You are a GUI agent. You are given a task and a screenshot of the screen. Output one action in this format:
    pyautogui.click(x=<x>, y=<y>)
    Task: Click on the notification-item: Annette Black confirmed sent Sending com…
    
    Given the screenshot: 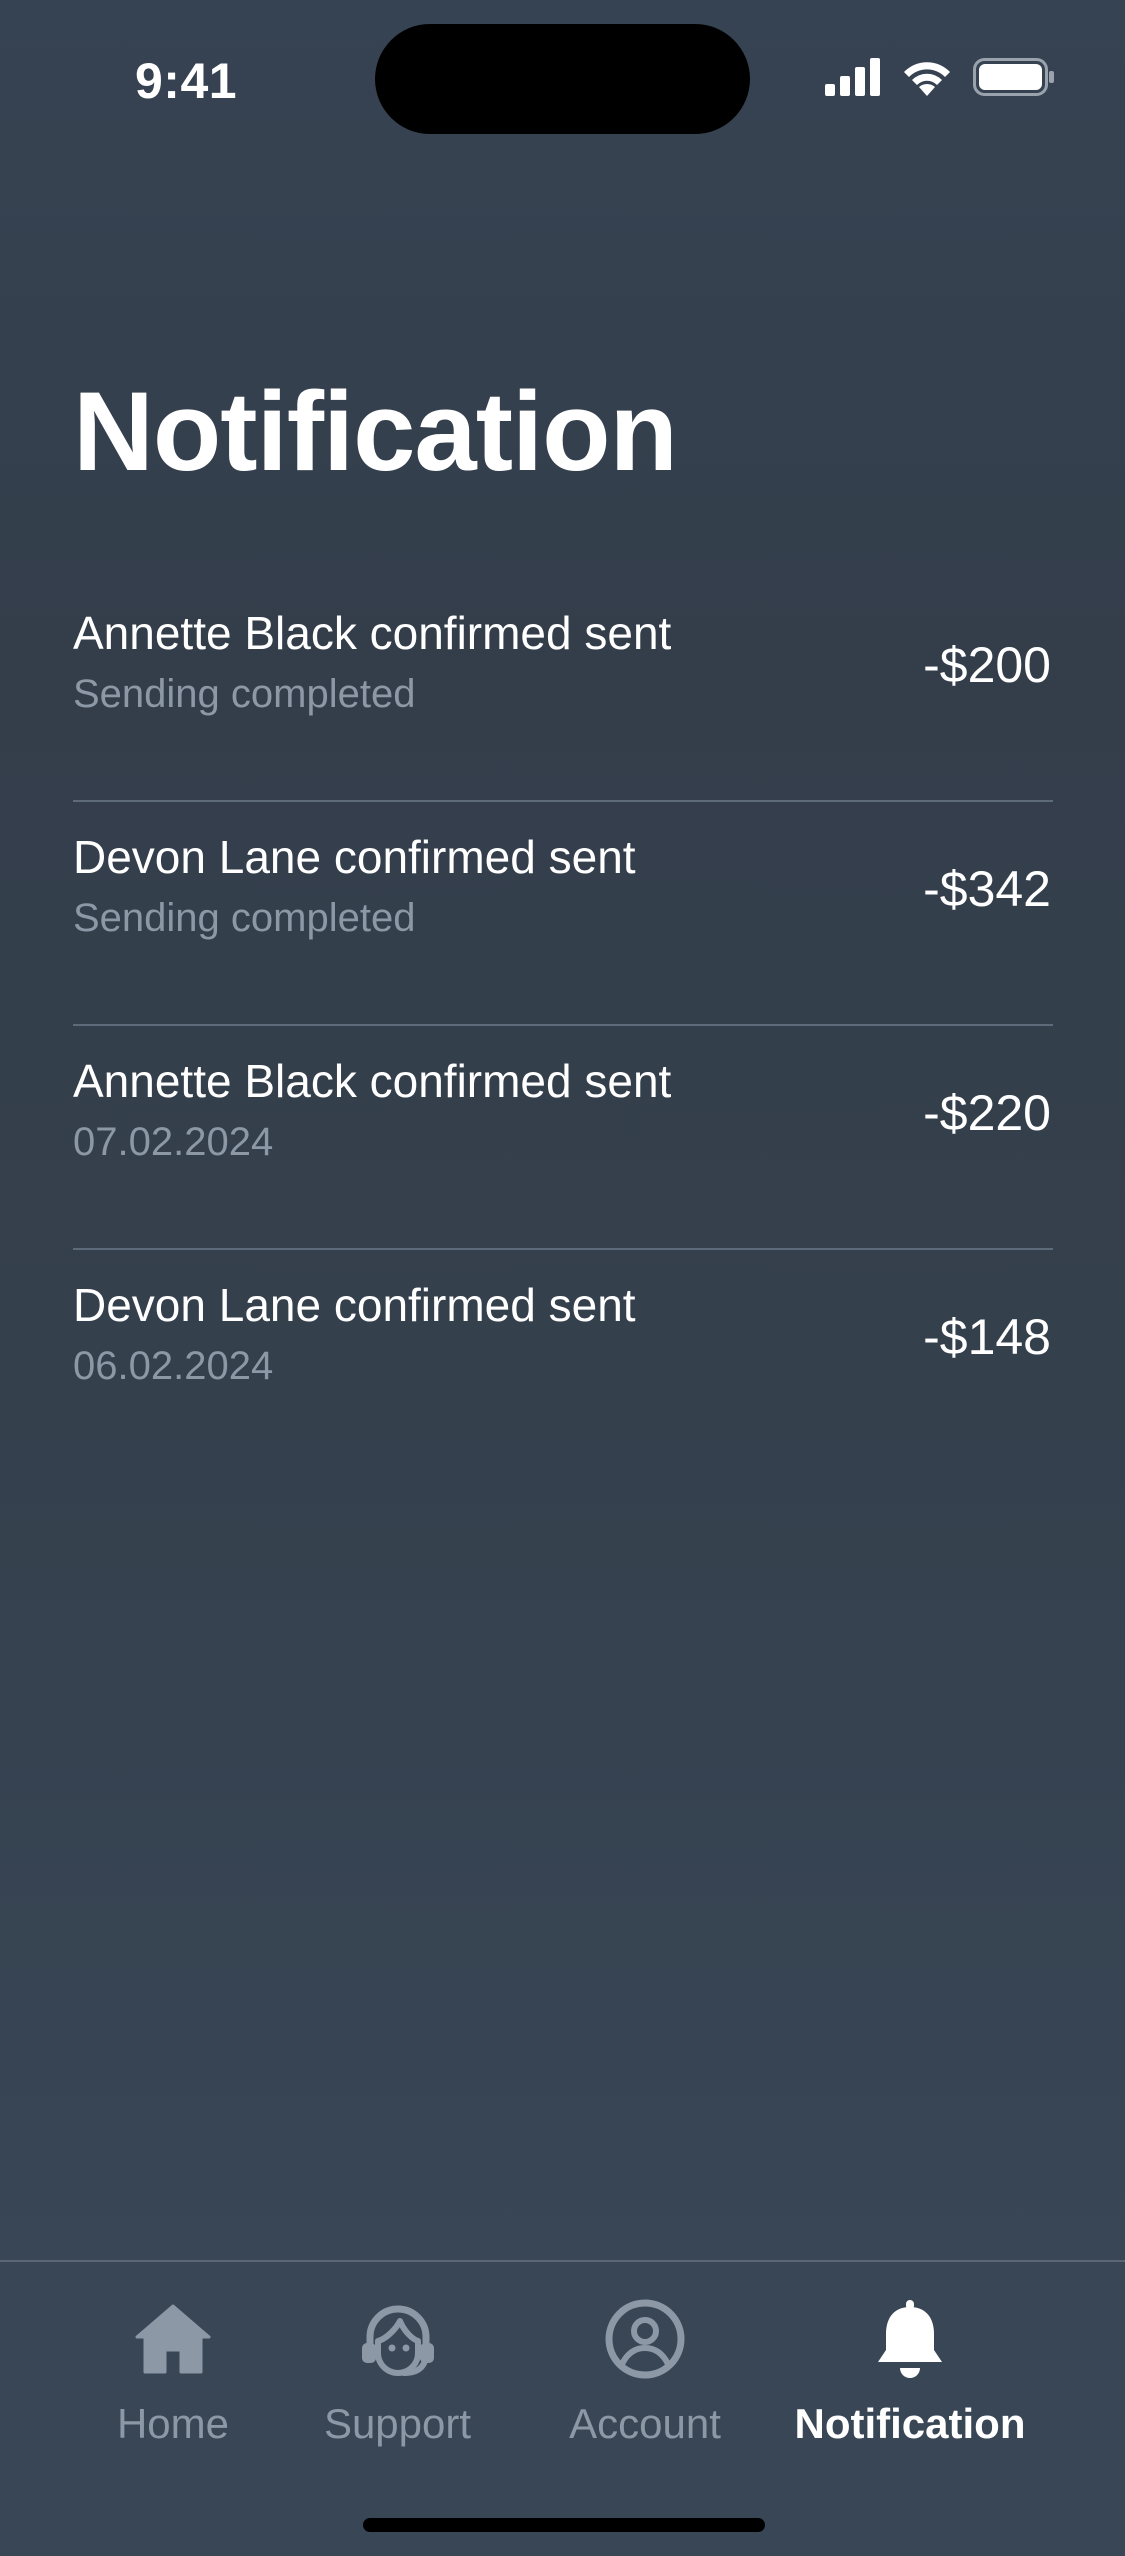 What is the action you would take?
    pyautogui.click(x=563, y=690)
    